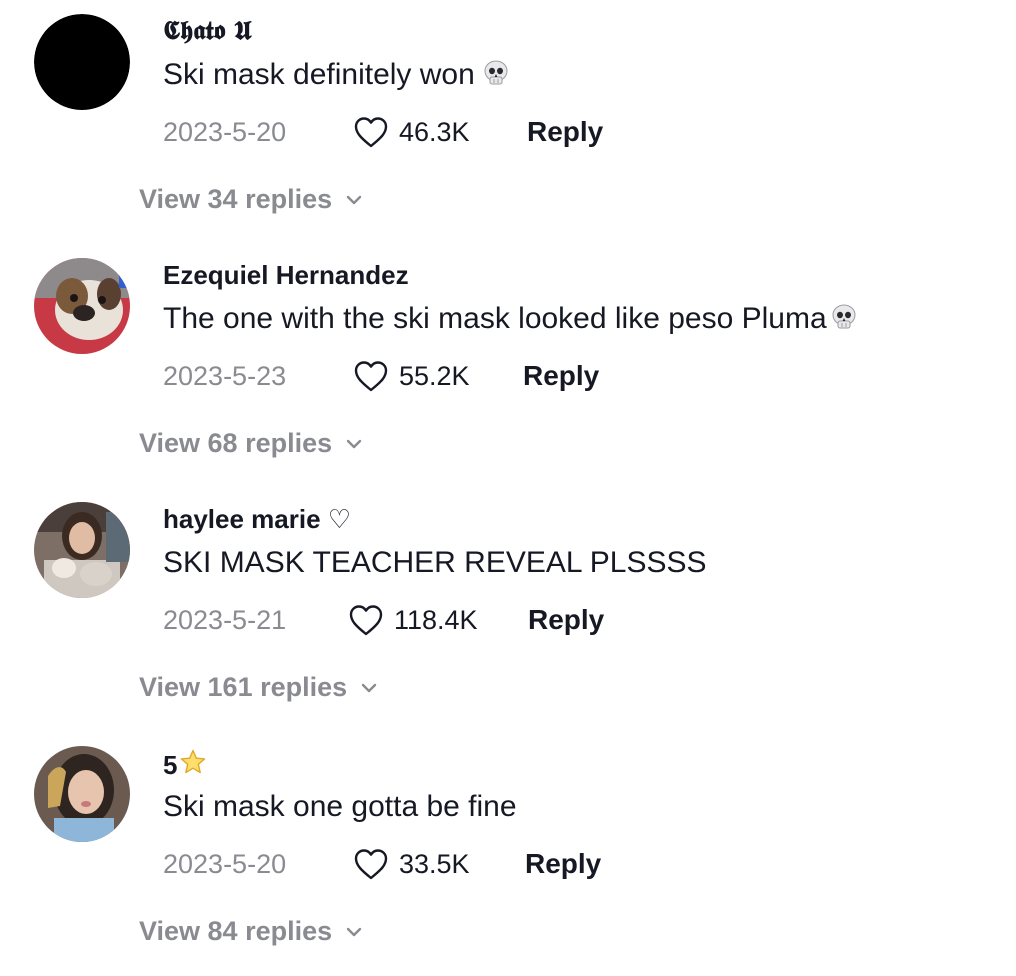 The height and width of the screenshot is (976, 1016). What do you see at coordinates (193, 762) in the screenshot?
I see `star-emoji-icon` at bounding box center [193, 762].